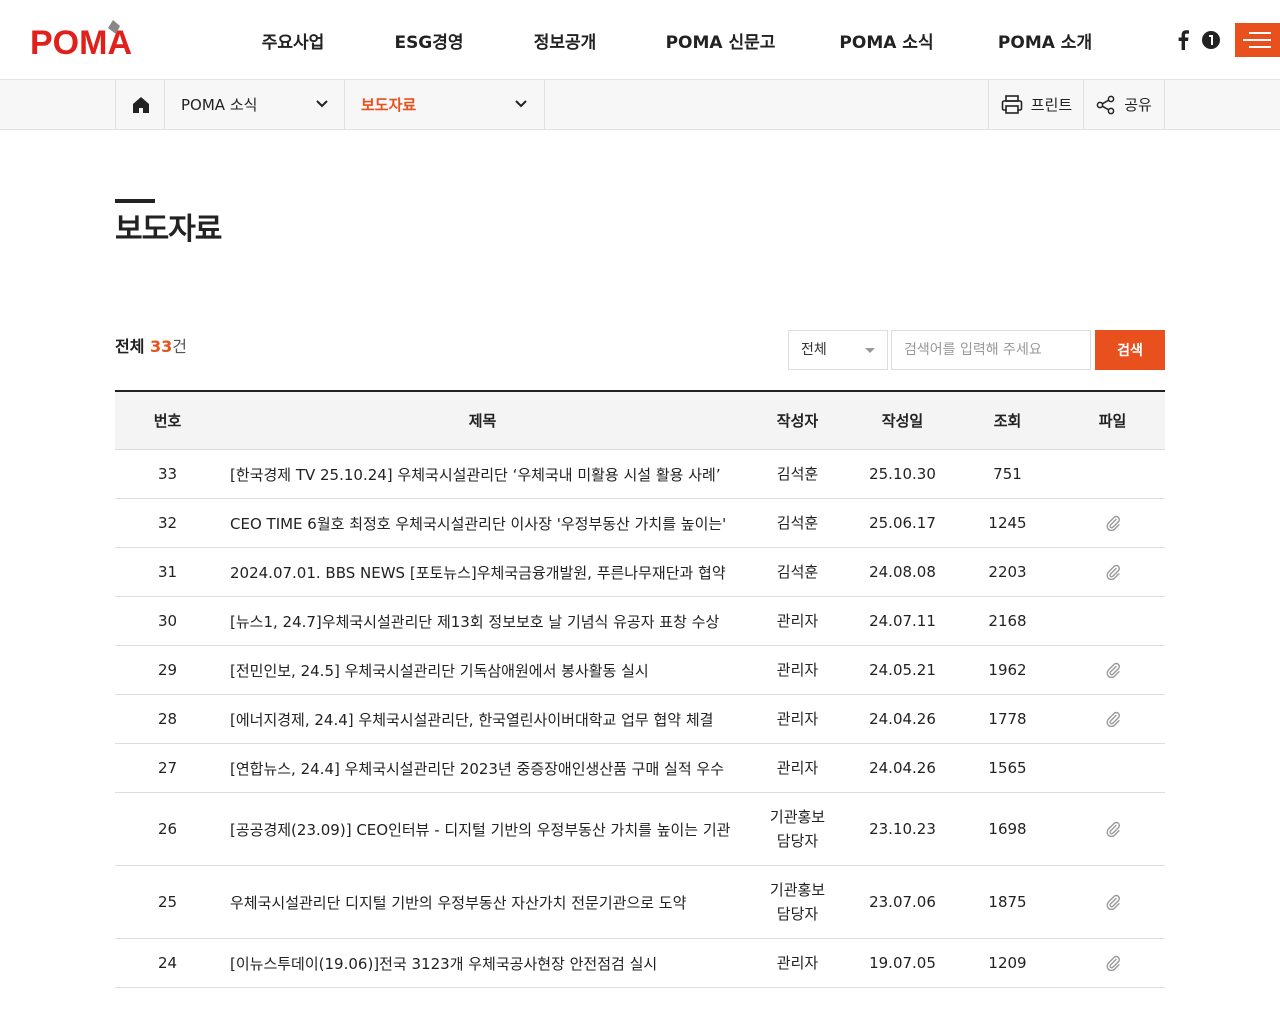  Describe the element at coordinates (167, 670) in the screenshot. I see `row-number: 29` at that location.